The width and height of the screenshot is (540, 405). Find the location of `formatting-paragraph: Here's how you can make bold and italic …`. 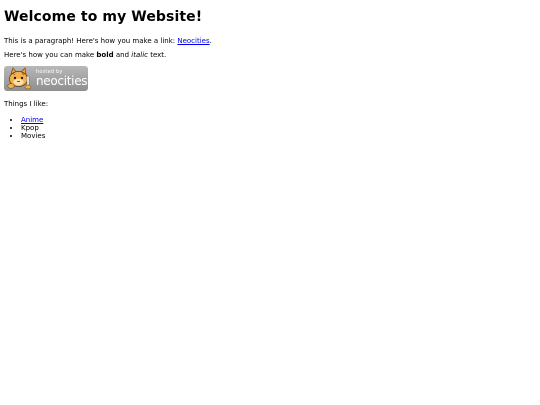

formatting-paragraph: Here's how you can make bold and italic … is located at coordinates (270, 55).